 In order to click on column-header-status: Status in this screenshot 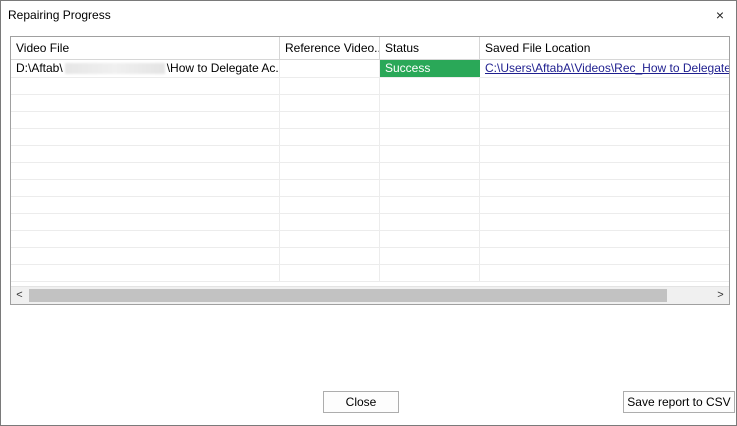, I will do `click(430, 48)`.